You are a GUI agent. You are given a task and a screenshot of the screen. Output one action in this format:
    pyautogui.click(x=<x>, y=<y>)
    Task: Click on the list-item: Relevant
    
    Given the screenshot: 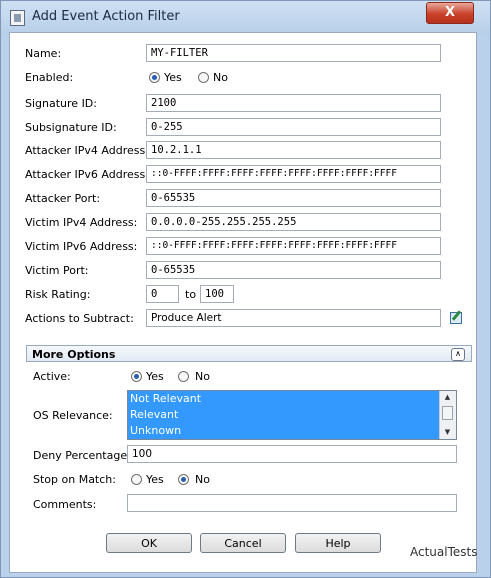 What is the action you would take?
    pyautogui.click(x=292, y=415)
    